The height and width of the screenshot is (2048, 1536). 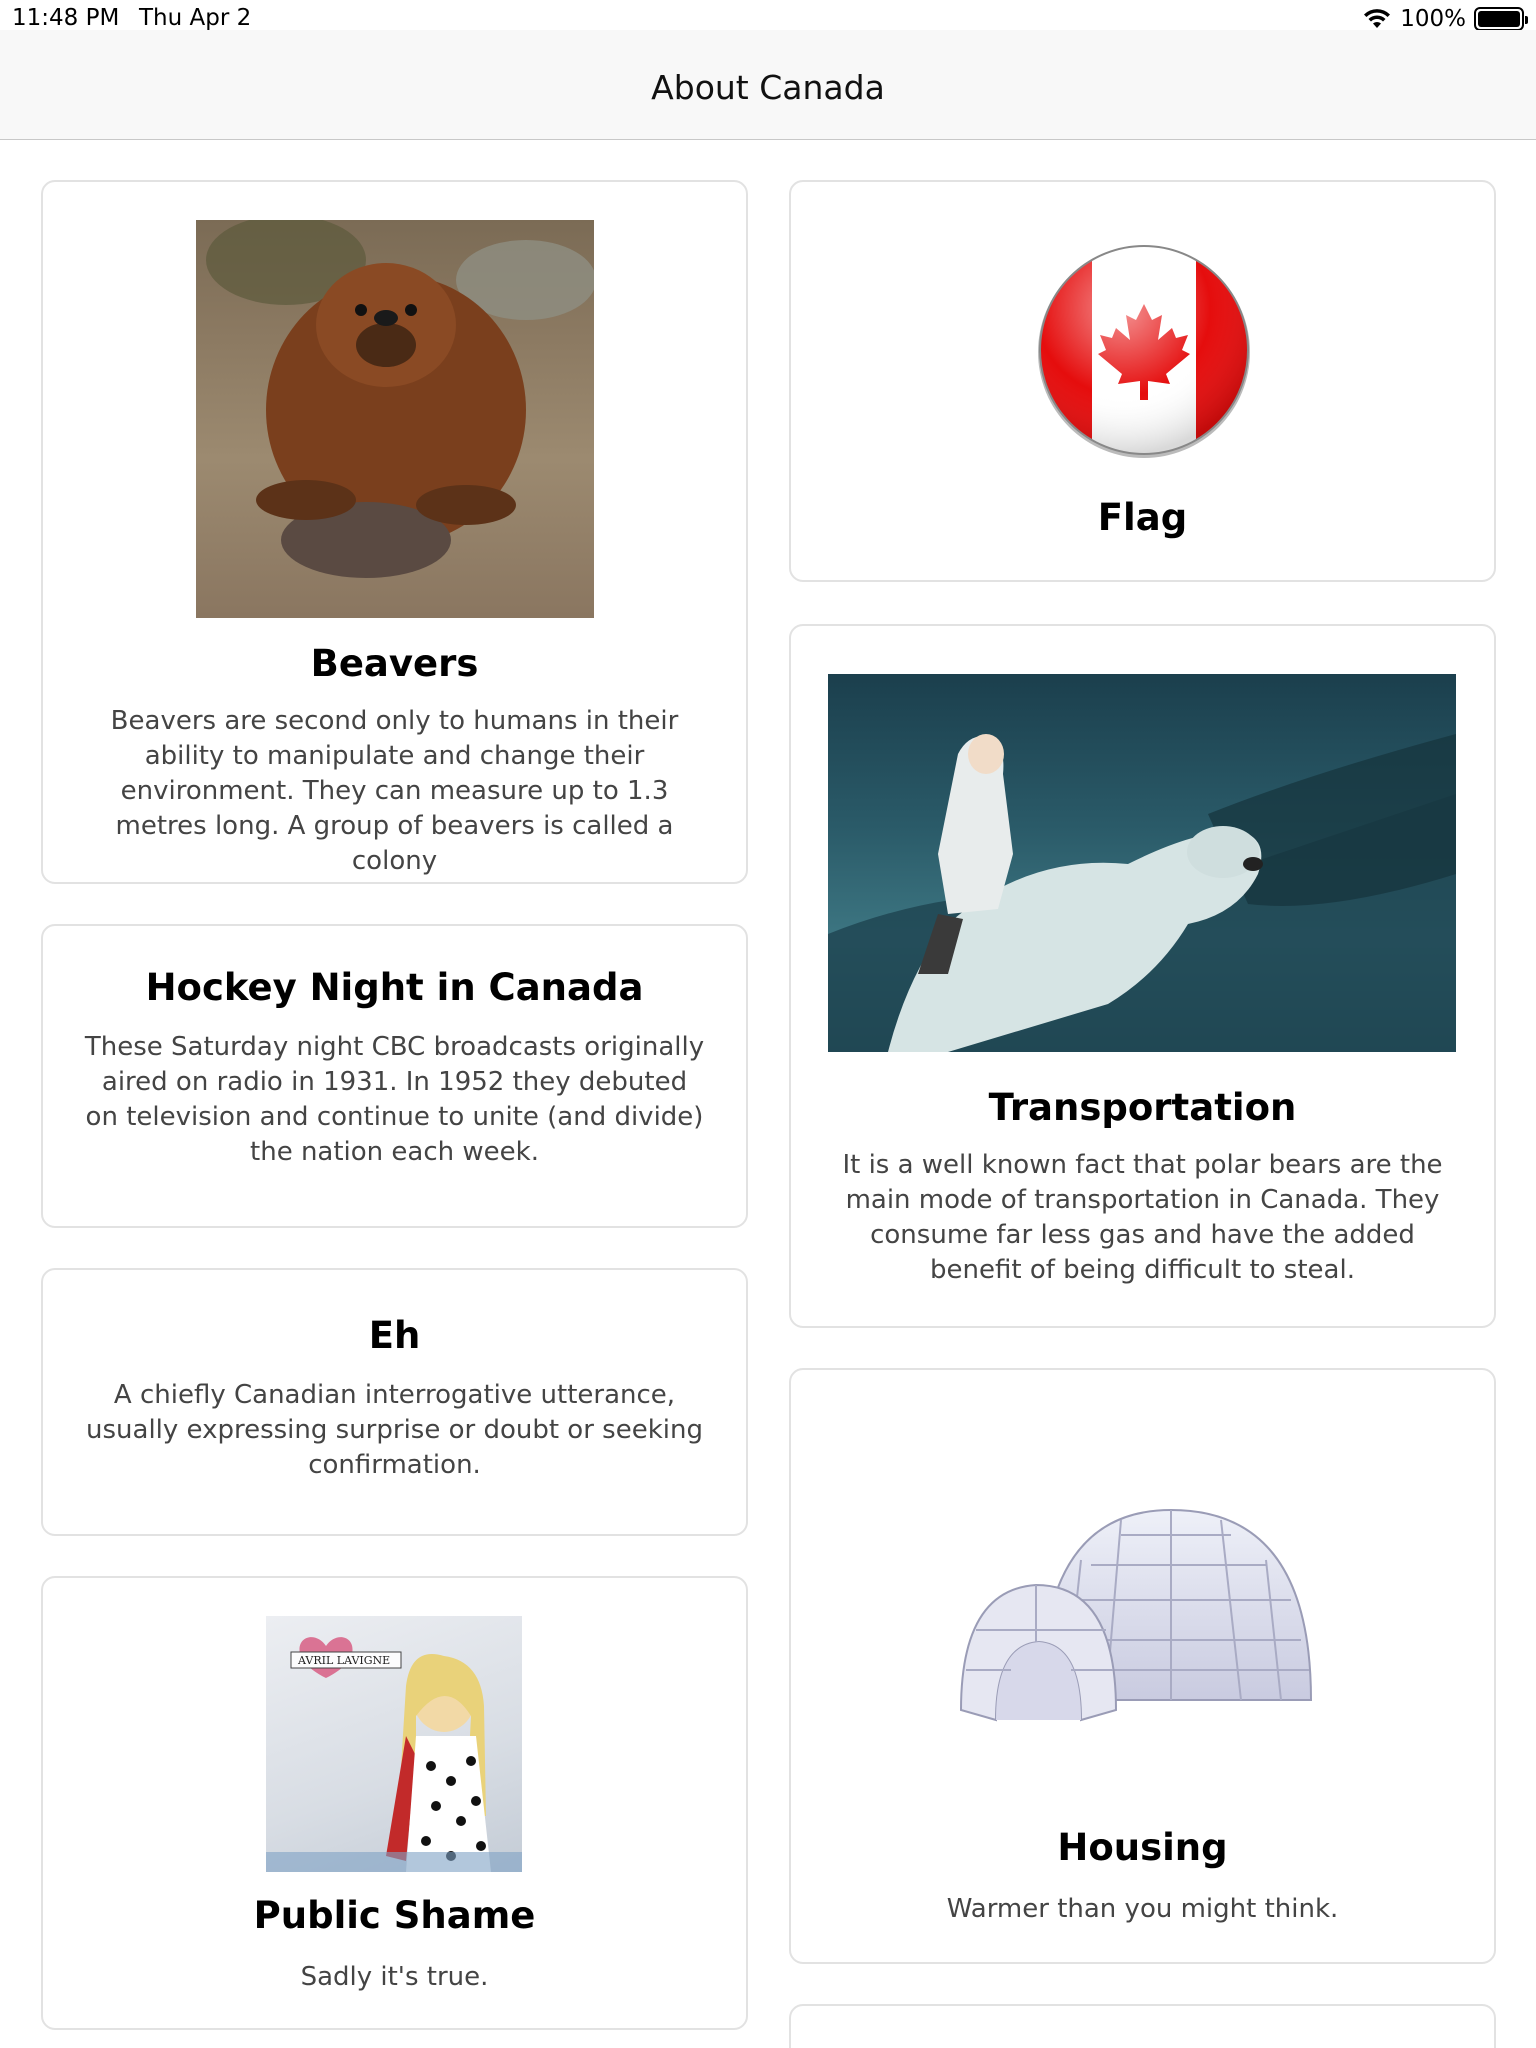 What do you see at coordinates (66, 18) in the screenshot?
I see `status-time: 11:48 PM` at bounding box center [66, 18].